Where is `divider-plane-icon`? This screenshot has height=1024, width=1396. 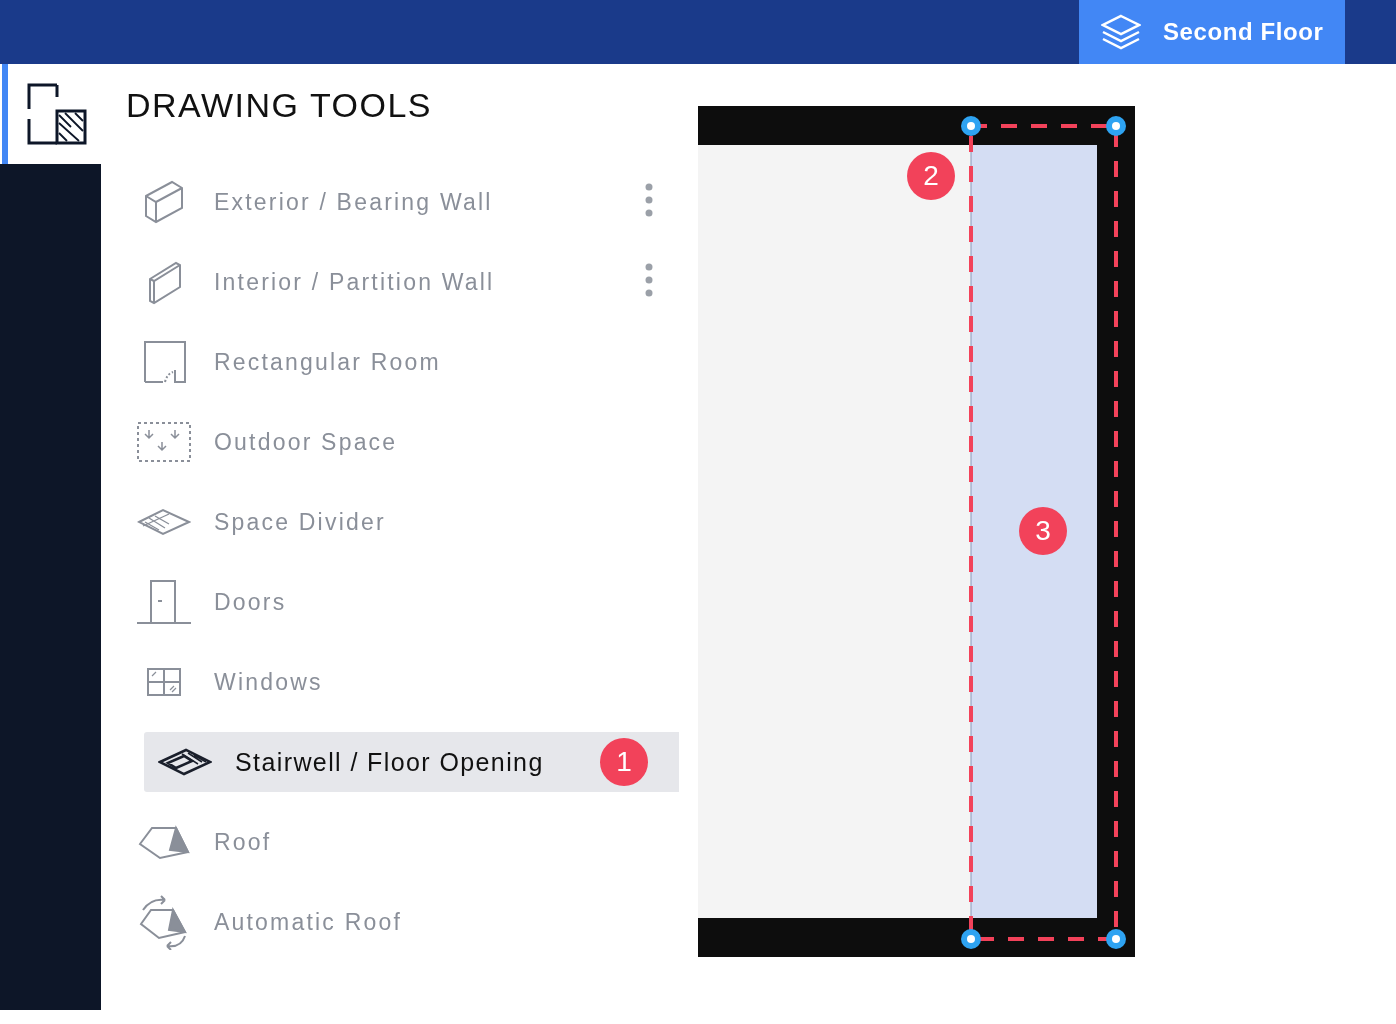 divider-plane-icon is located at coordinates (164, 522).